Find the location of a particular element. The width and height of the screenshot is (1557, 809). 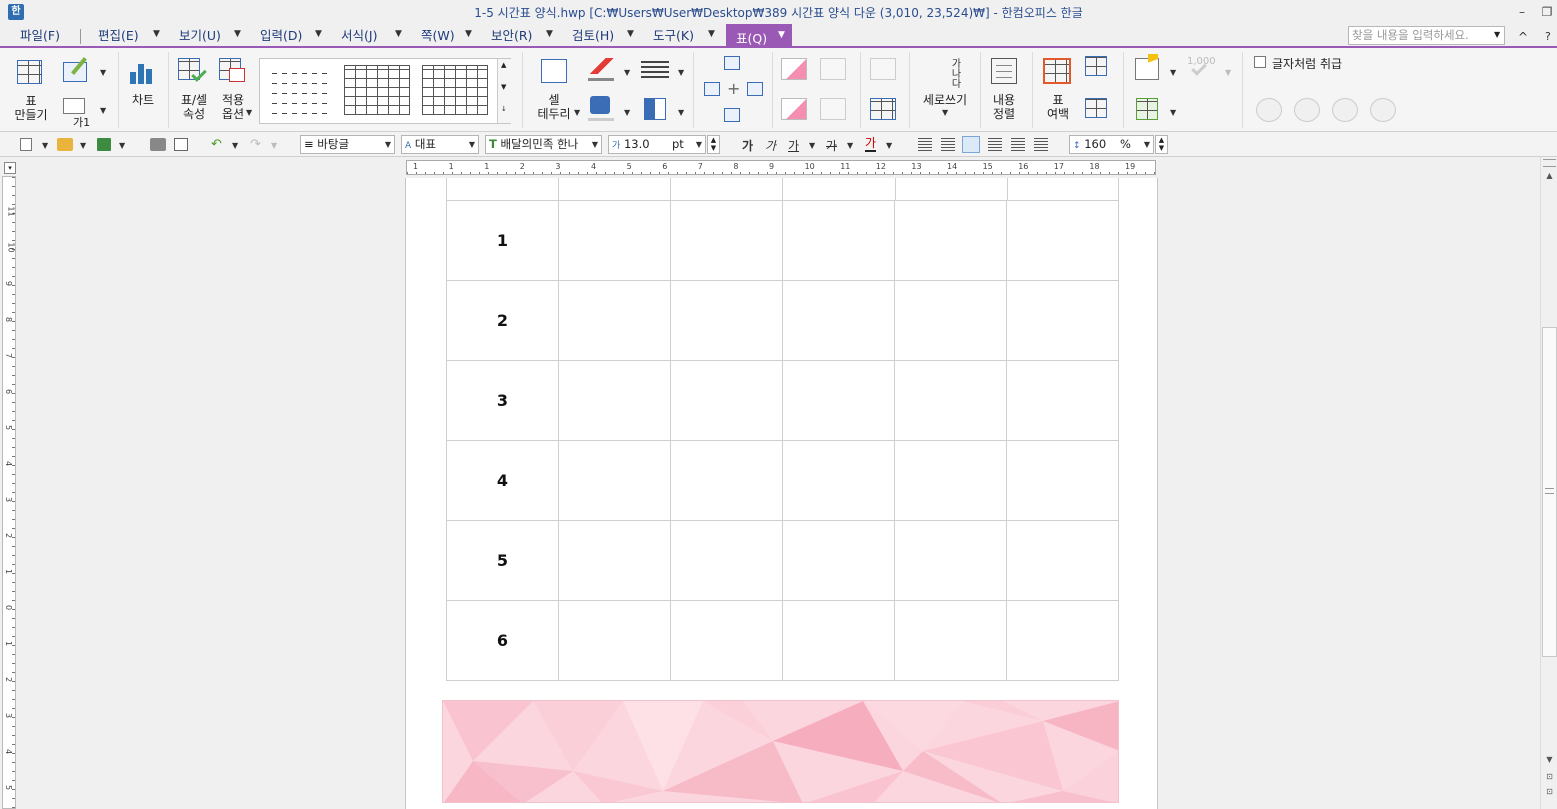

menu-review: 검토(H) is located at coordinates (593, 37).